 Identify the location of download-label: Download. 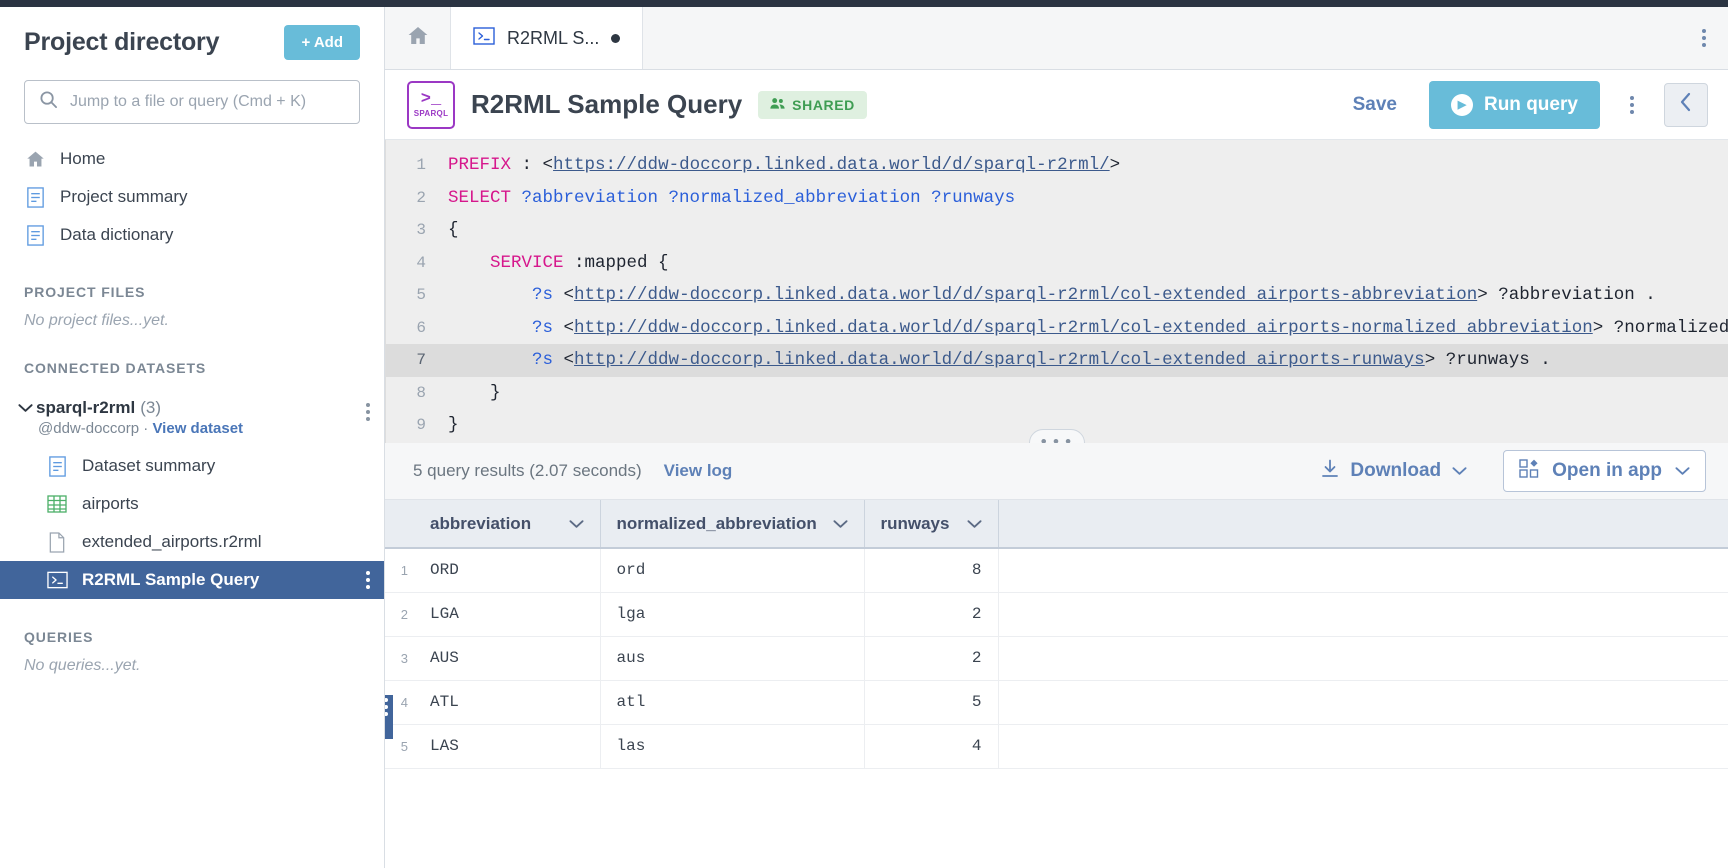
(1396, 470).